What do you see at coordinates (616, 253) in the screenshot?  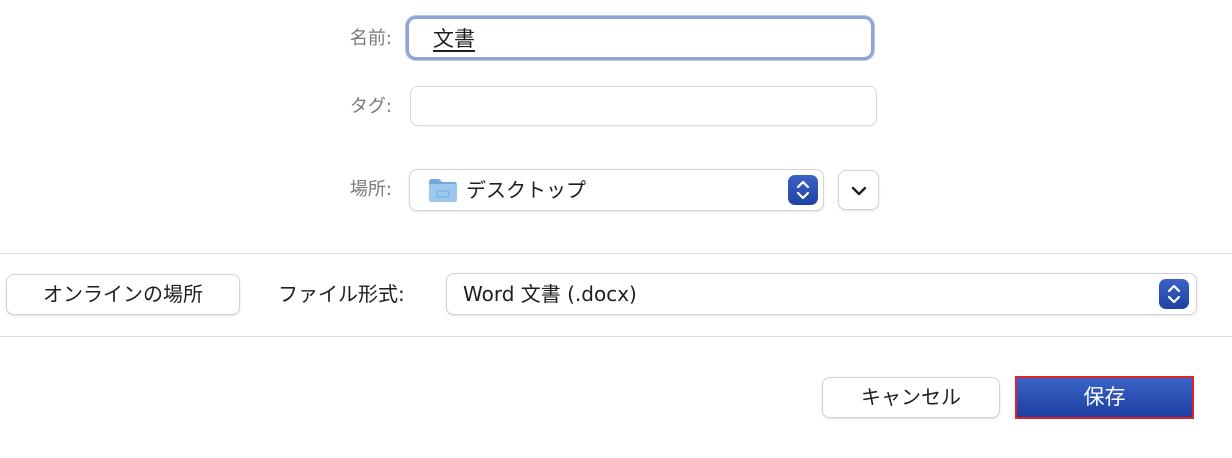 I see `divider-top` at bounding box center [616, 253].